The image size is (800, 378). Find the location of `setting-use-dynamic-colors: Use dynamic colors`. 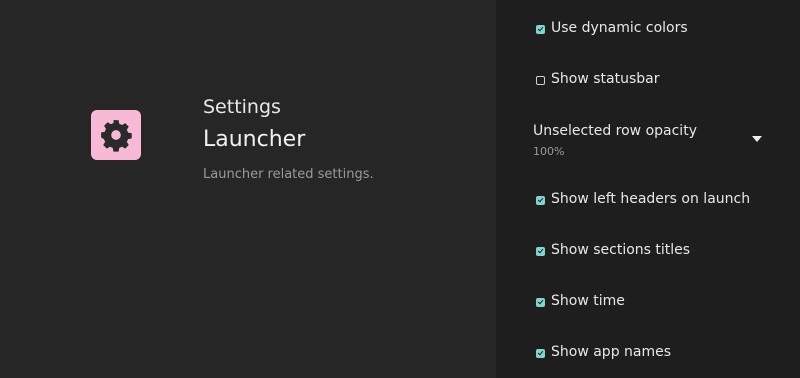

setting-use-dynamic-colors: Use dynamic colors is located at coordinates (648, 29).